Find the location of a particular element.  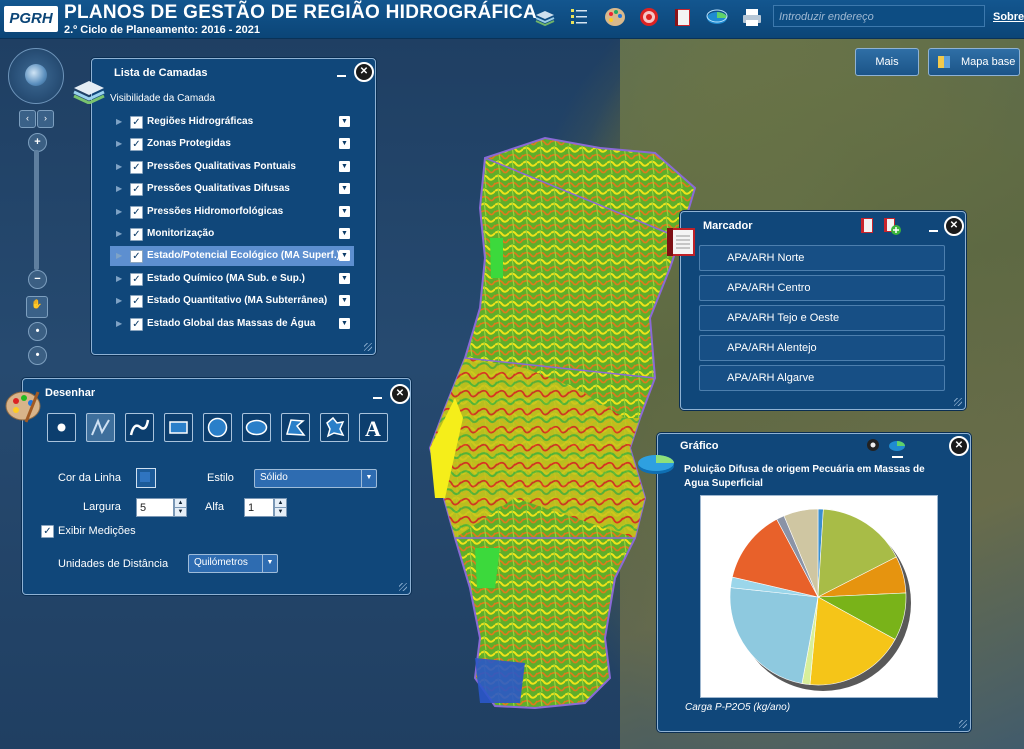

layers-icon is located at coordinates (545, 17).